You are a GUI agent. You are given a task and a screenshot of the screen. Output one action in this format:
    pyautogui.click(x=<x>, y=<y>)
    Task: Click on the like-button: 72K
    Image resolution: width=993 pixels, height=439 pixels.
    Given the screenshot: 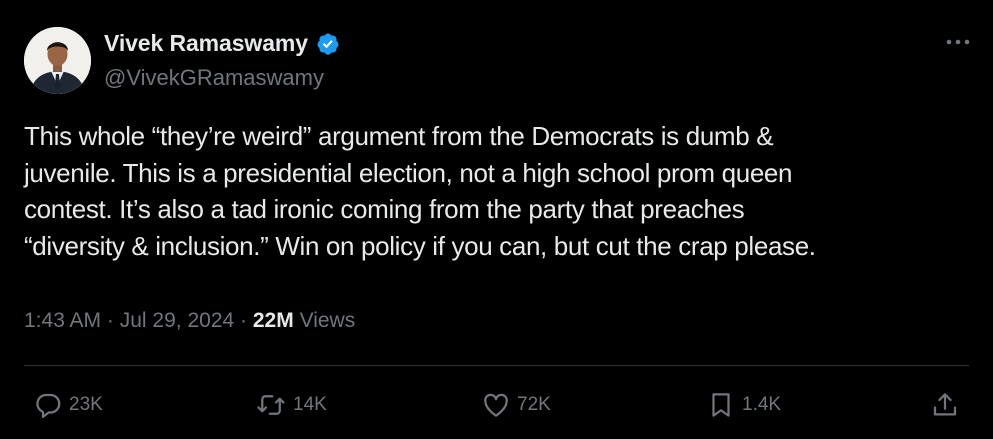 What is the action you would take?
    pyautogui.click(x=516, y=405)
    